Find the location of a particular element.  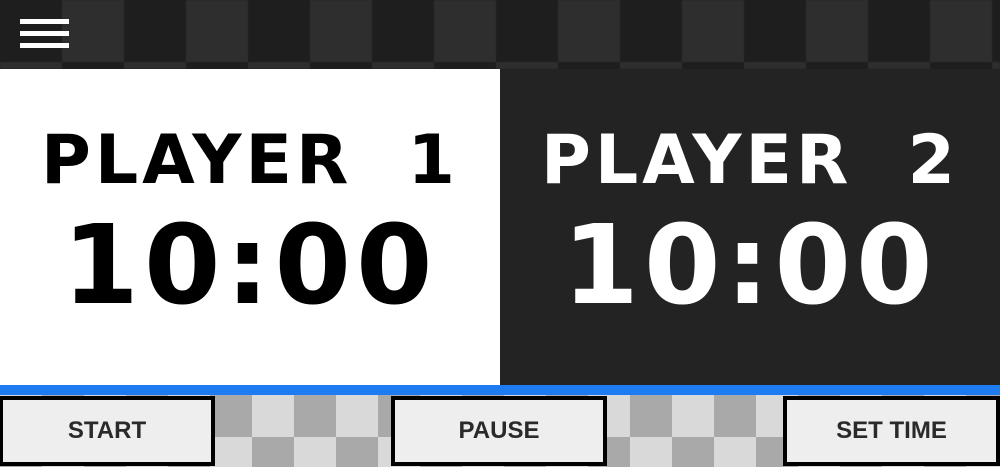

accent-divider is located at coordinates (500, 390).